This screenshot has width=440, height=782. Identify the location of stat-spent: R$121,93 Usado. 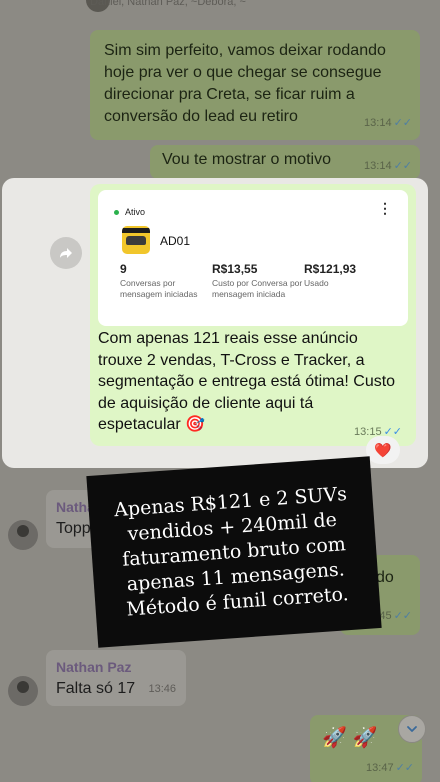
(330, 275).